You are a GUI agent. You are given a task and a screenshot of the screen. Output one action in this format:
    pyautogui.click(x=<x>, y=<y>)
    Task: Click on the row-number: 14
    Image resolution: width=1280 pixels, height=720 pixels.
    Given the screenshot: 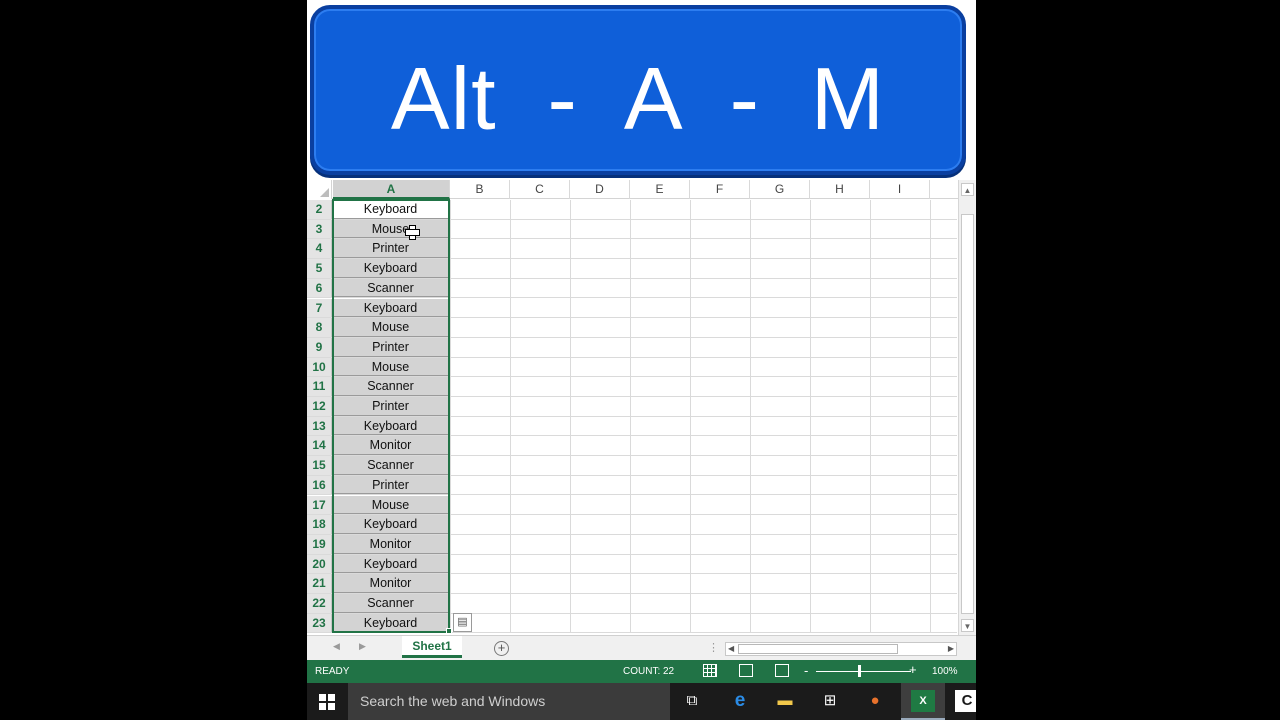 What is the action you would take?
    pyautogui.click(x=319, y=446)
    